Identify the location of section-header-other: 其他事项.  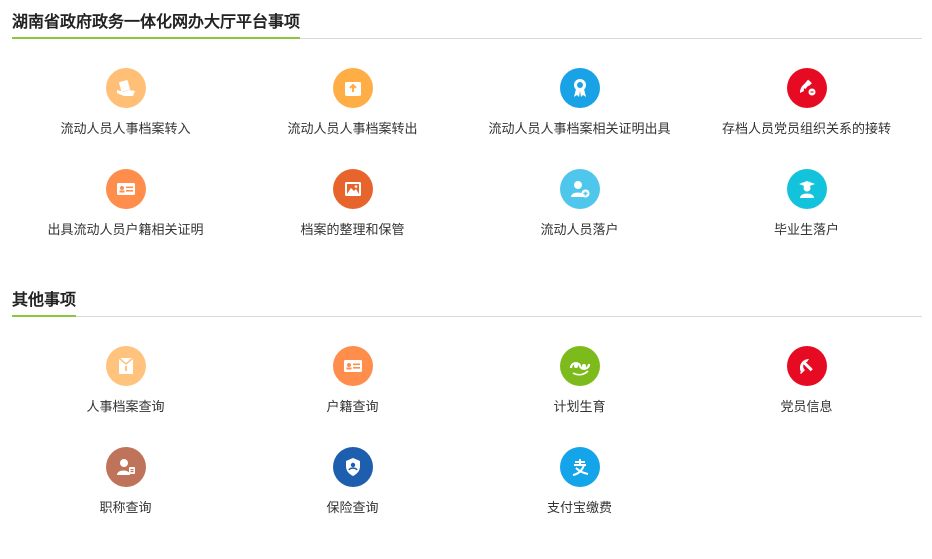
(467, 301).